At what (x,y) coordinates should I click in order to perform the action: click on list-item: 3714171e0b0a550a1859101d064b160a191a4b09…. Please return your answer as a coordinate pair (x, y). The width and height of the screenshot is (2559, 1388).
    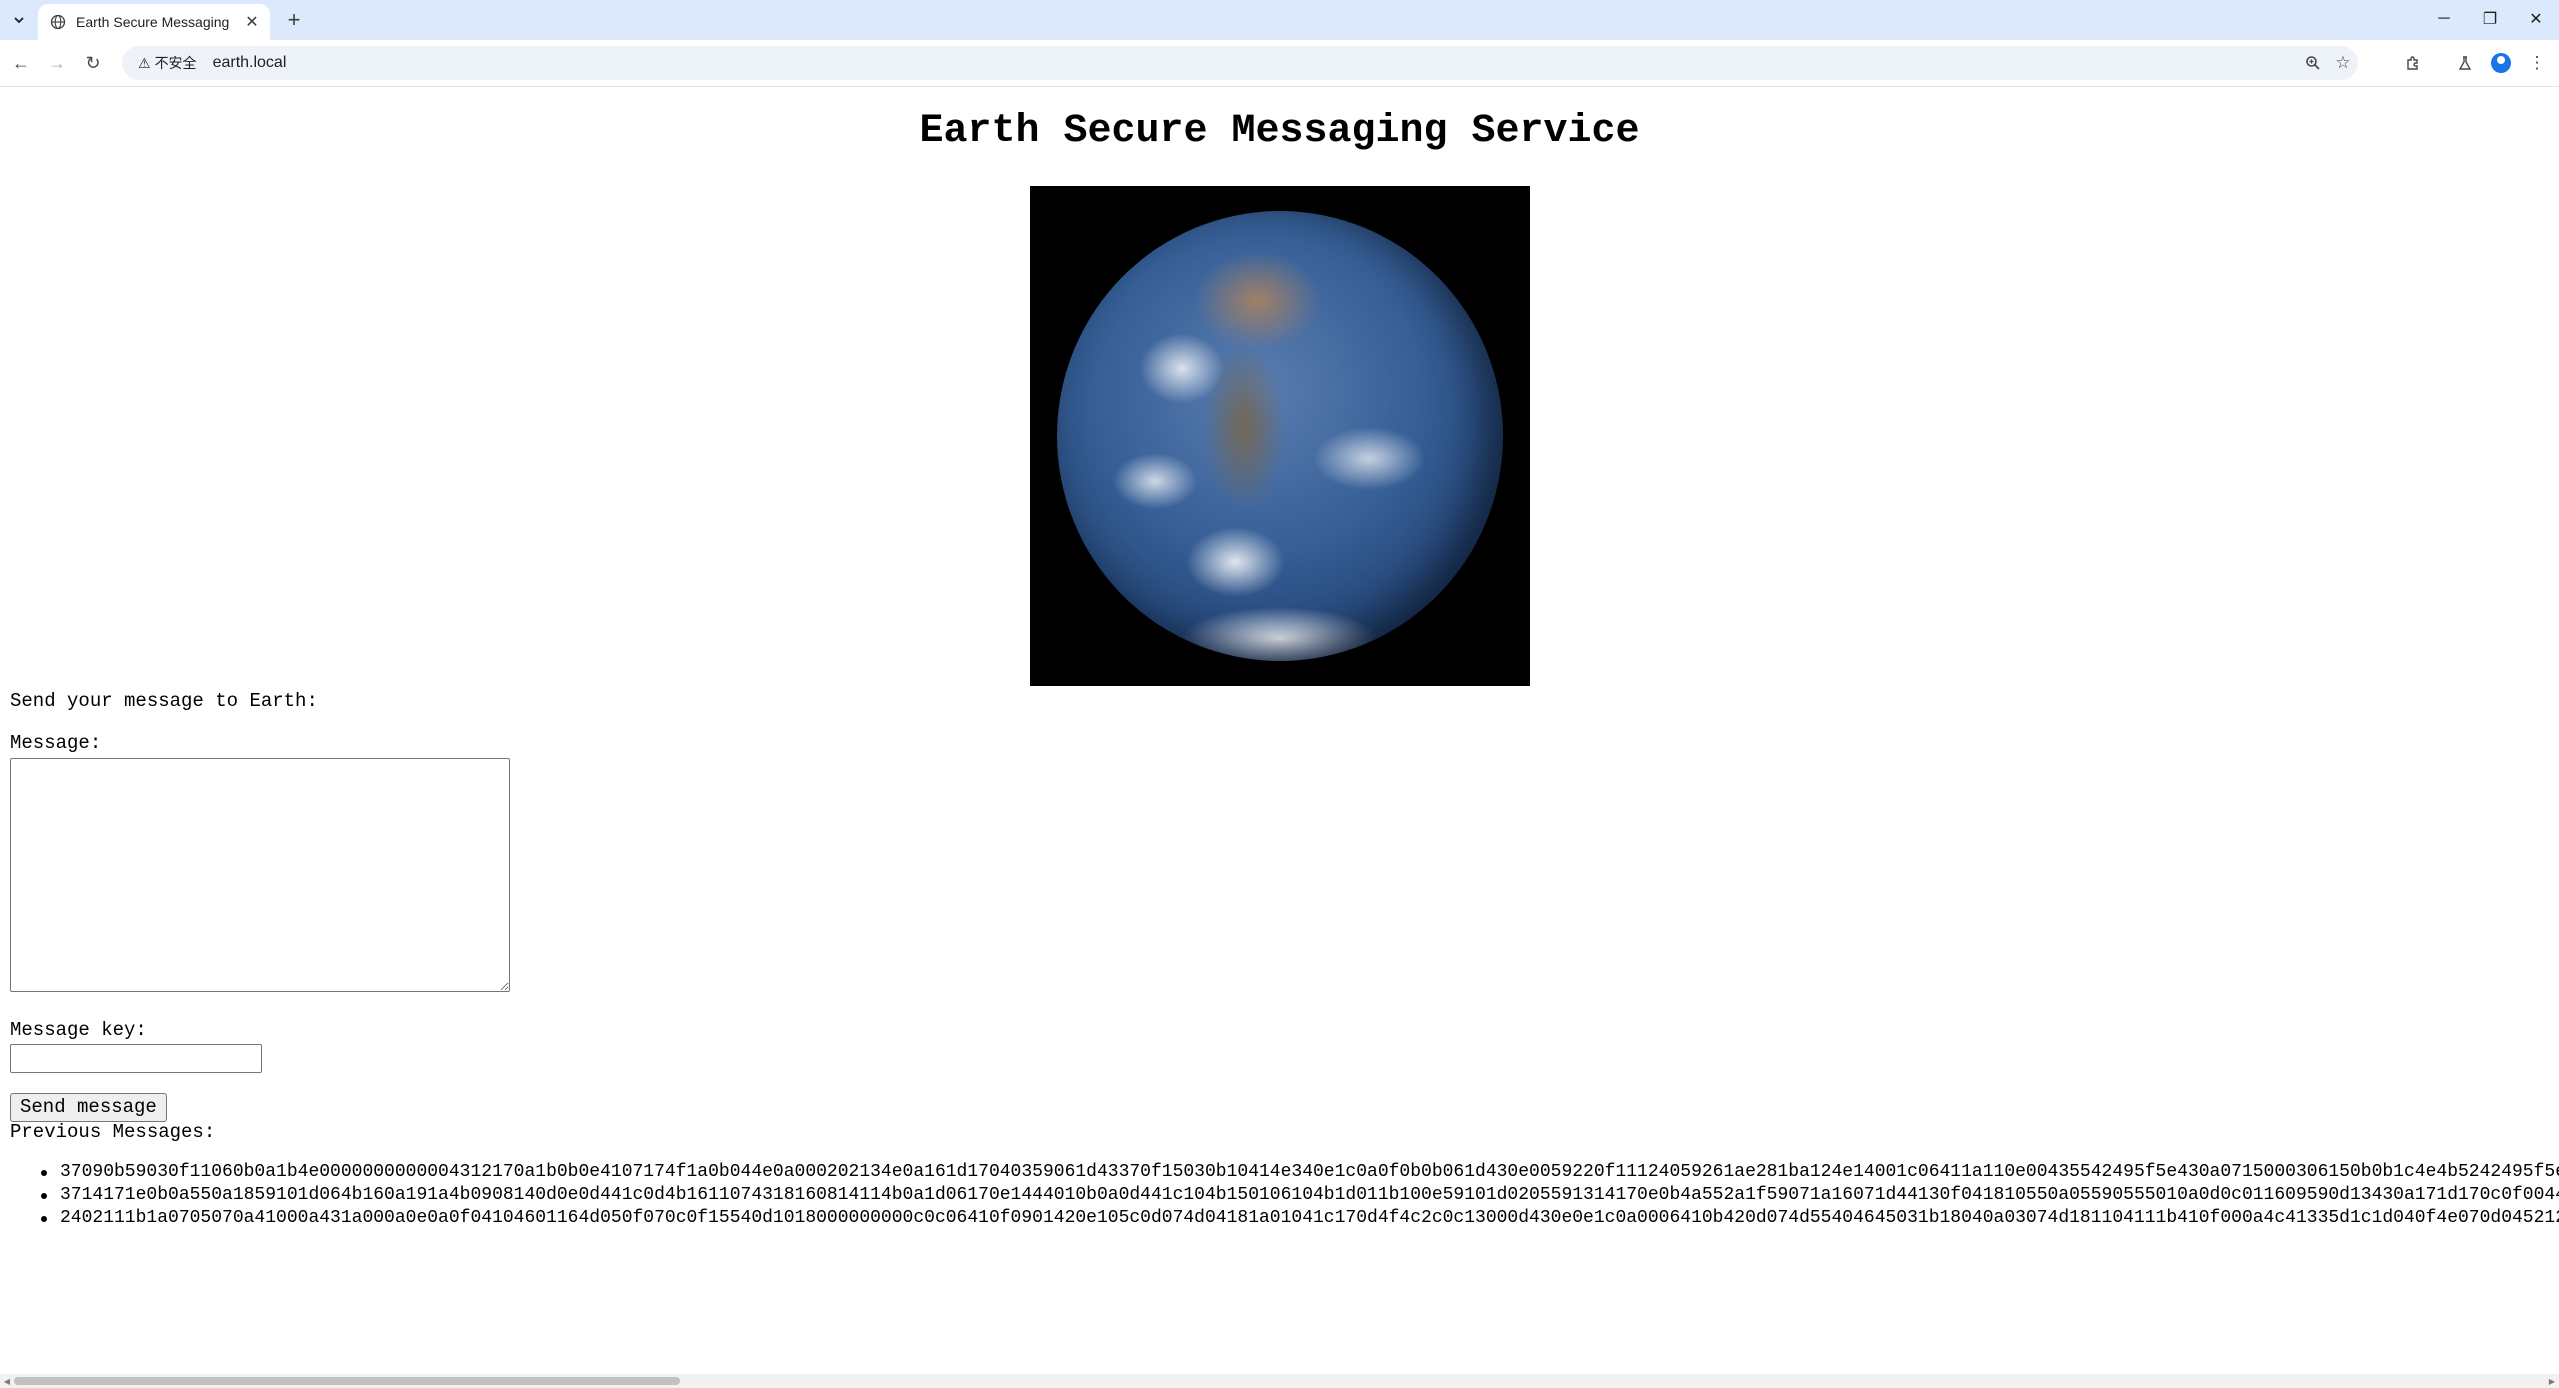
    Looking at the image, I should click on (1299, 1195).